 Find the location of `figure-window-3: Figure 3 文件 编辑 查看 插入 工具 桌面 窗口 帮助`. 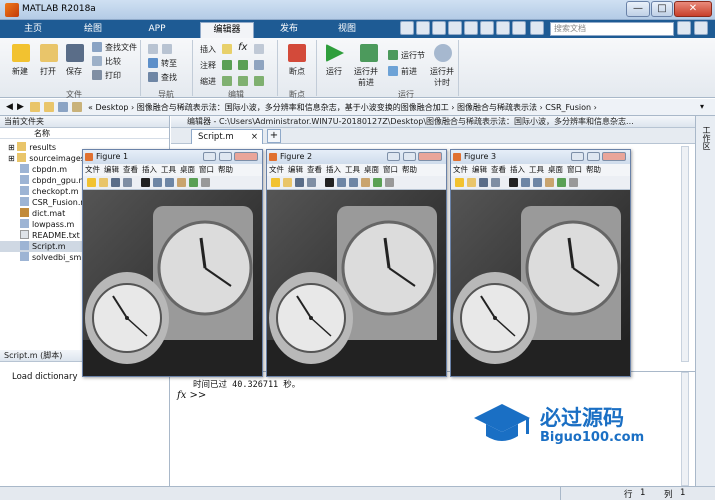

figure-window-3: Figure 3 文件 编辑 查看 插入 工具 桌面 窗口 帮助 is located at coordinates (540, 263).